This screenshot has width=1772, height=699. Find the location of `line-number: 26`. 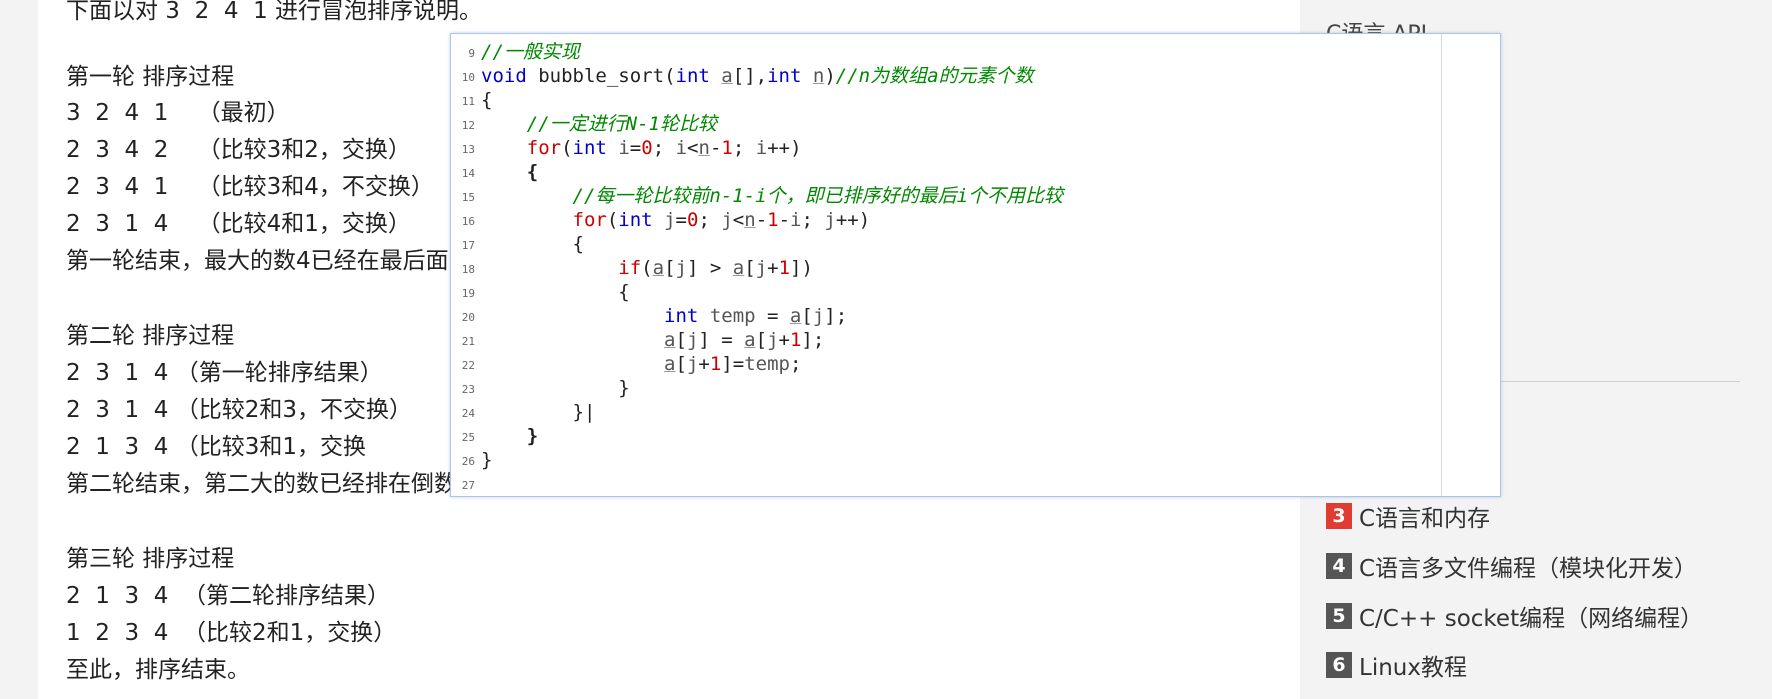

line-number: 26 is located at coordinates (468, 461).